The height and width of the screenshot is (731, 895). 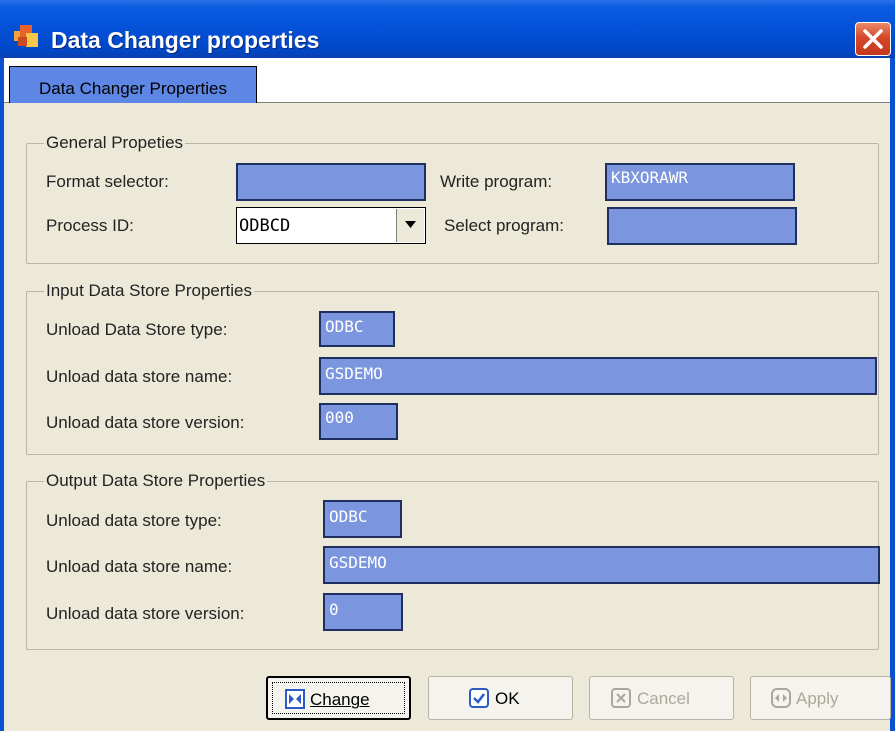 I want to click on apply-label: Apply, so click(x=817, y=698).